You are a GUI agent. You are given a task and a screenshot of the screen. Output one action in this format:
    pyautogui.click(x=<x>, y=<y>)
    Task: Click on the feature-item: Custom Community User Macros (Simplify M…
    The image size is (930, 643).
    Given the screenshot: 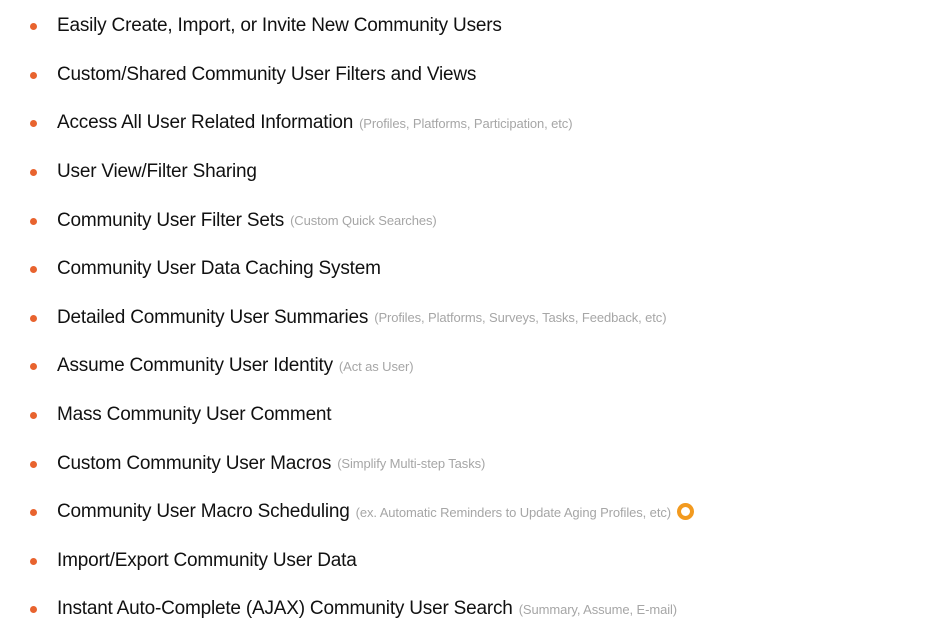 What is the action you would take?
    pyautogui.click(x=465, y=463)
    